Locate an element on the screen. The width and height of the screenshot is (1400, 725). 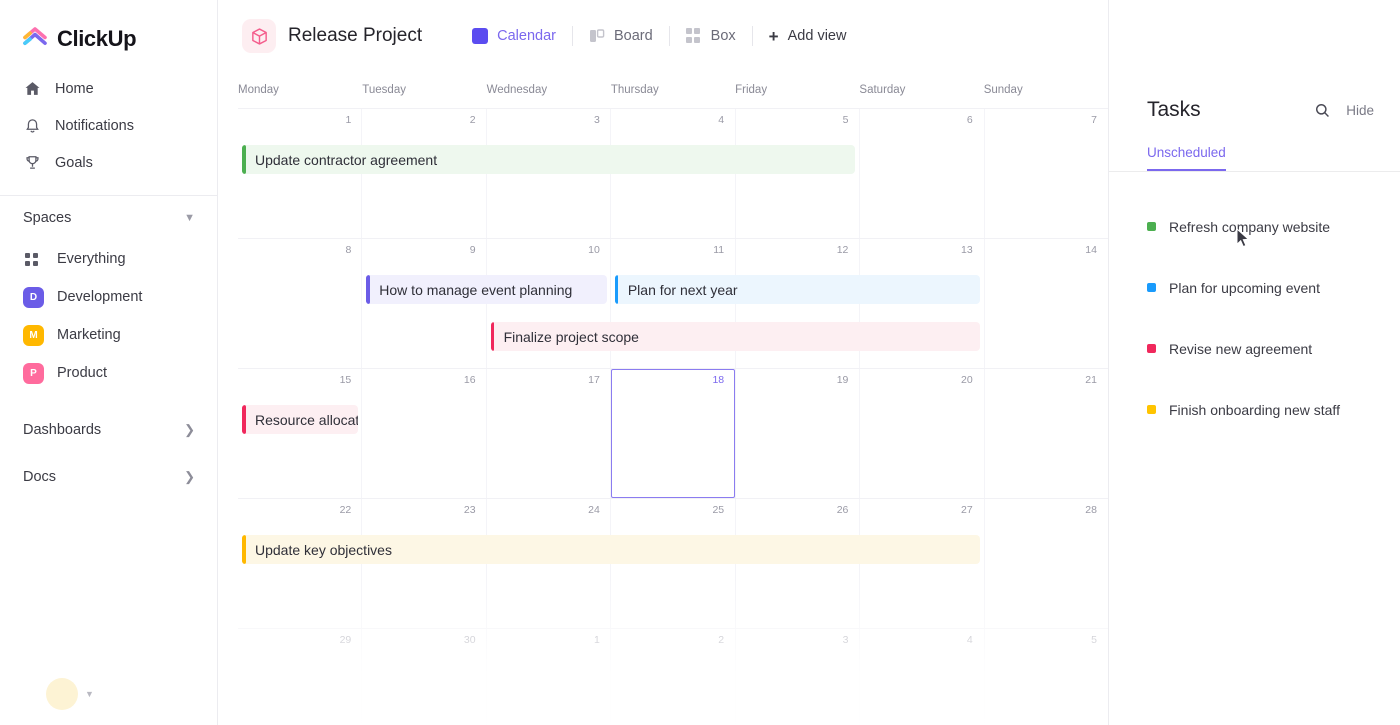
calendar-week-row: 29 30 1 2 3 4 5 is located at coordinates (673, 676).